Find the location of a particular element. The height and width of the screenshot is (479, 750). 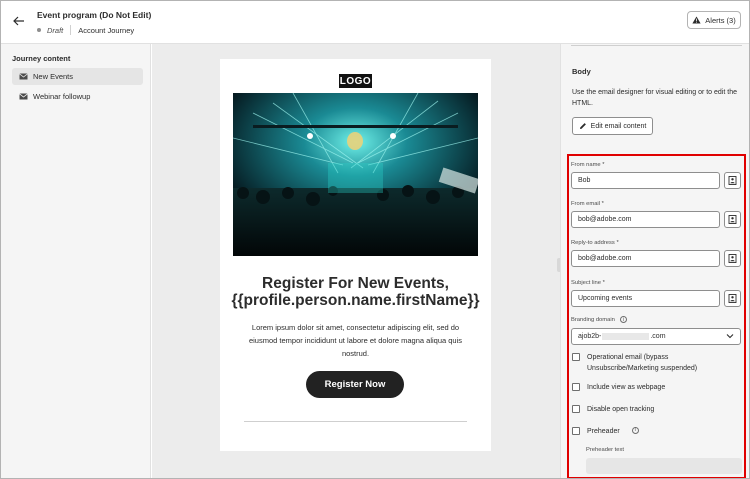

from-email-label: From email * is located at coordinates (587, 204).